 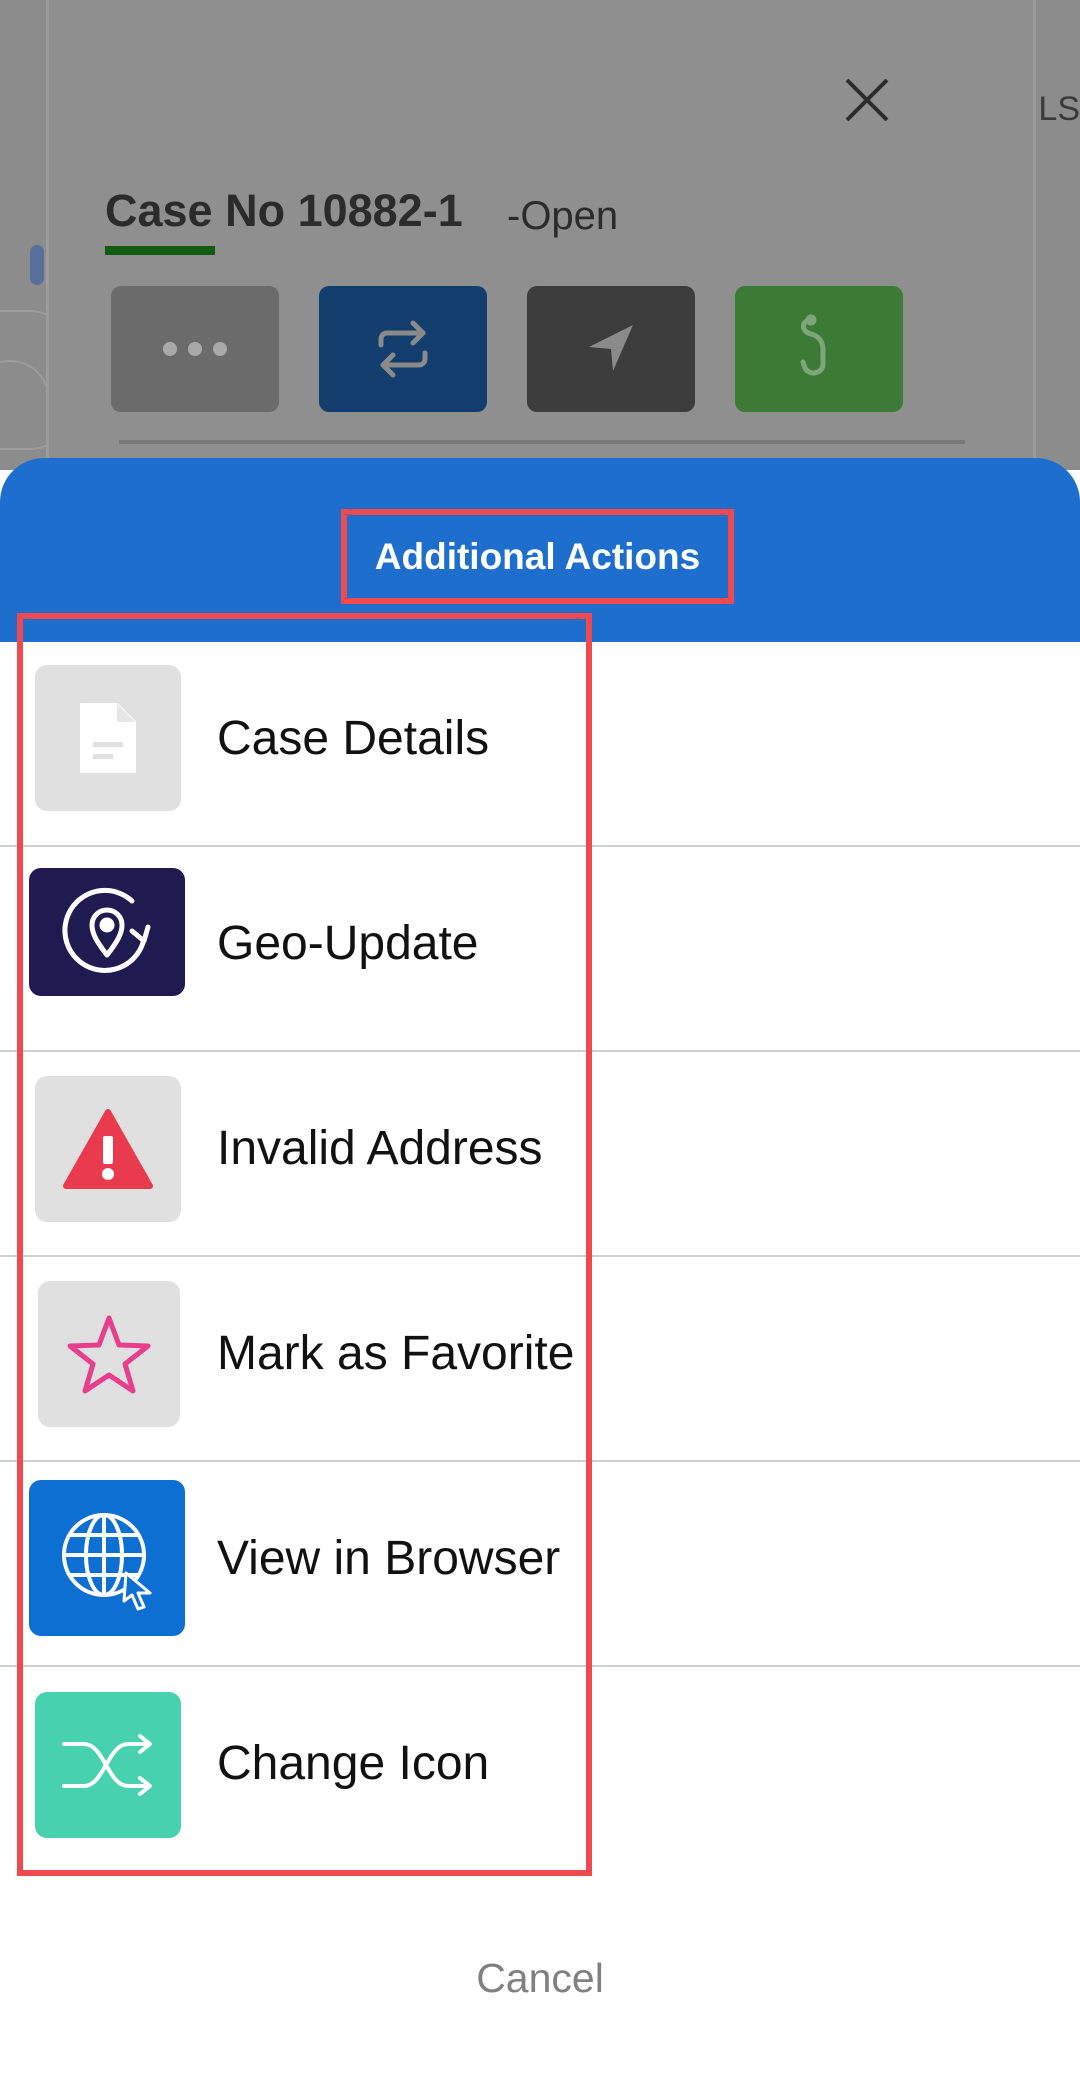 What do you see at coordinates (540, 1564) in the screenshot?
I see `list-item-view-browser` at bounding box center [540, 1564].